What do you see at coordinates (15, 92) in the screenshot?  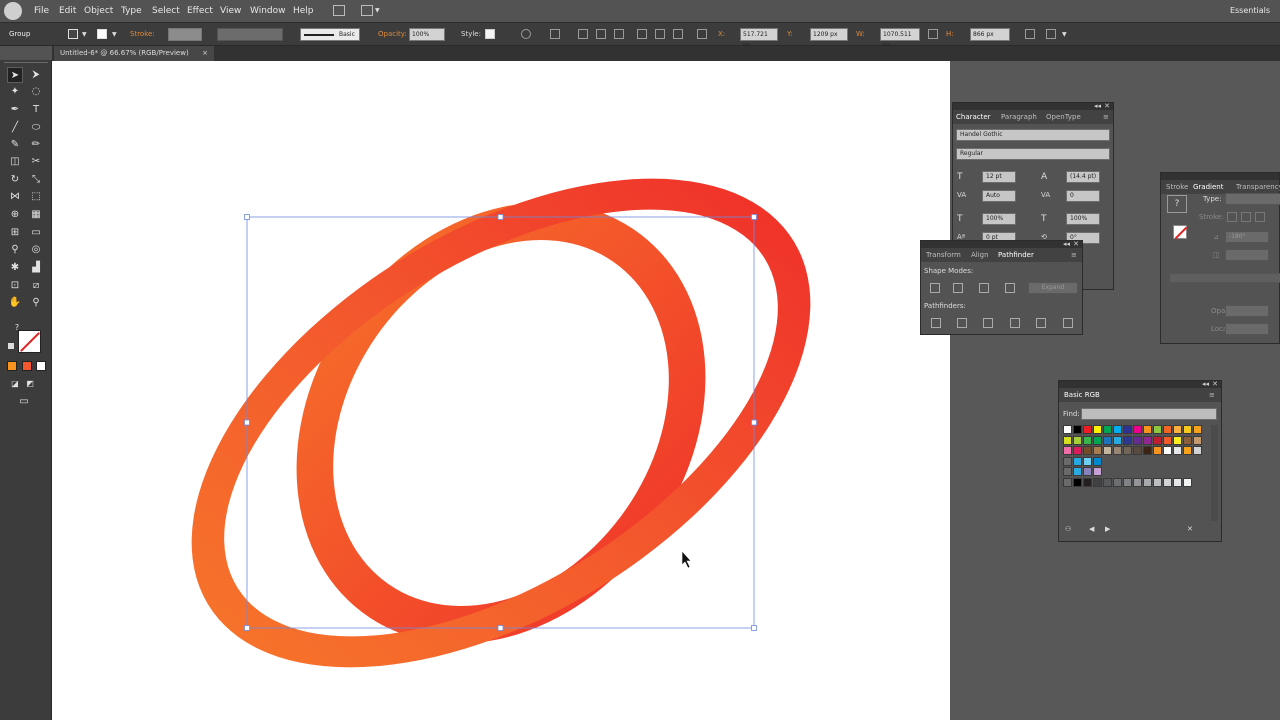 I see `magic-wand-tool-icon: ✦` at bounding box center [15, 92].